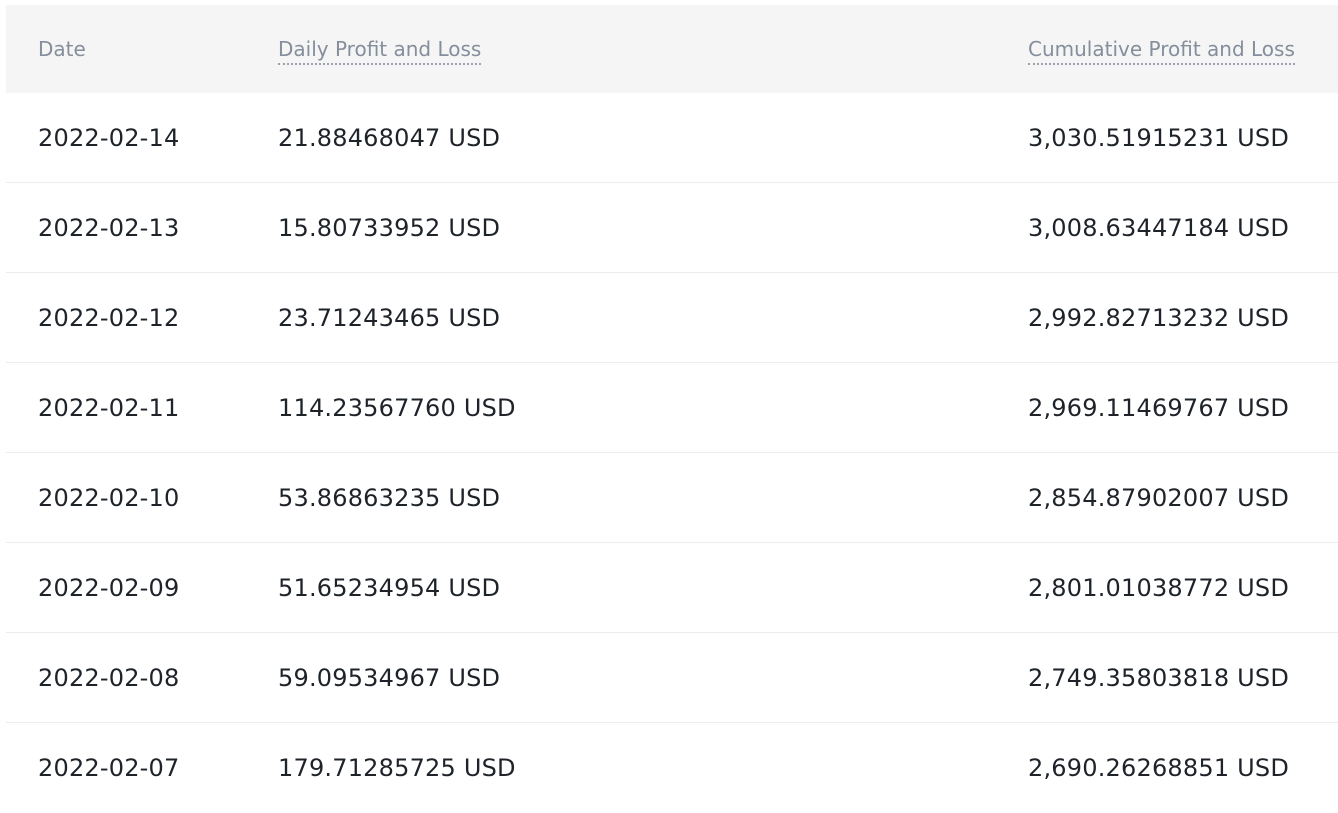 The width and height of the screenshot is (1338, 813). What do you see at coordinates (389, 228) in the screenshot?
I see `daily-pnl-cell: 15.80733952 USD` at bounding box center [389, 228].